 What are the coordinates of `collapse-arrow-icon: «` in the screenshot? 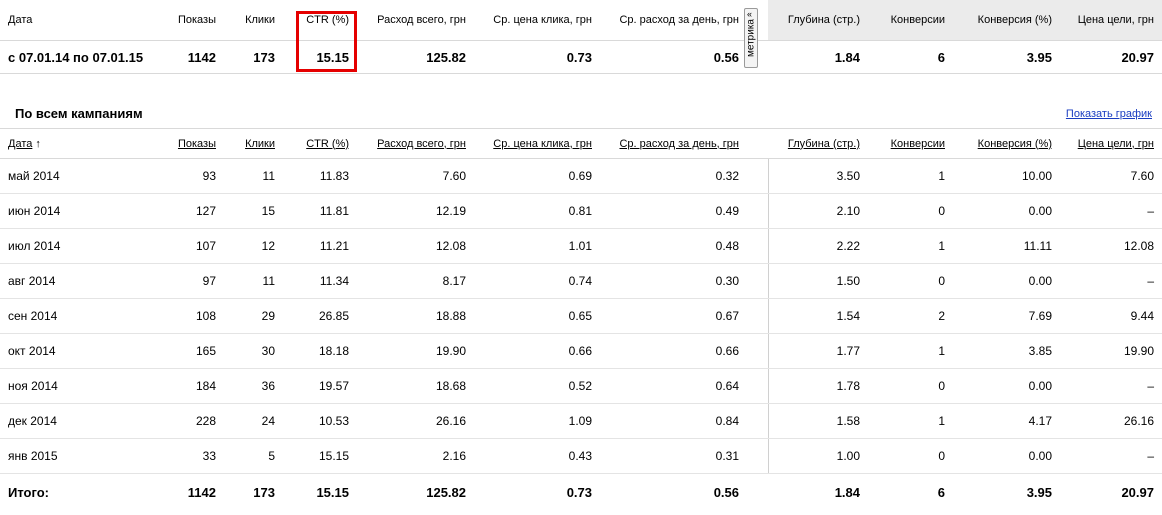 It's located at (750, 14).